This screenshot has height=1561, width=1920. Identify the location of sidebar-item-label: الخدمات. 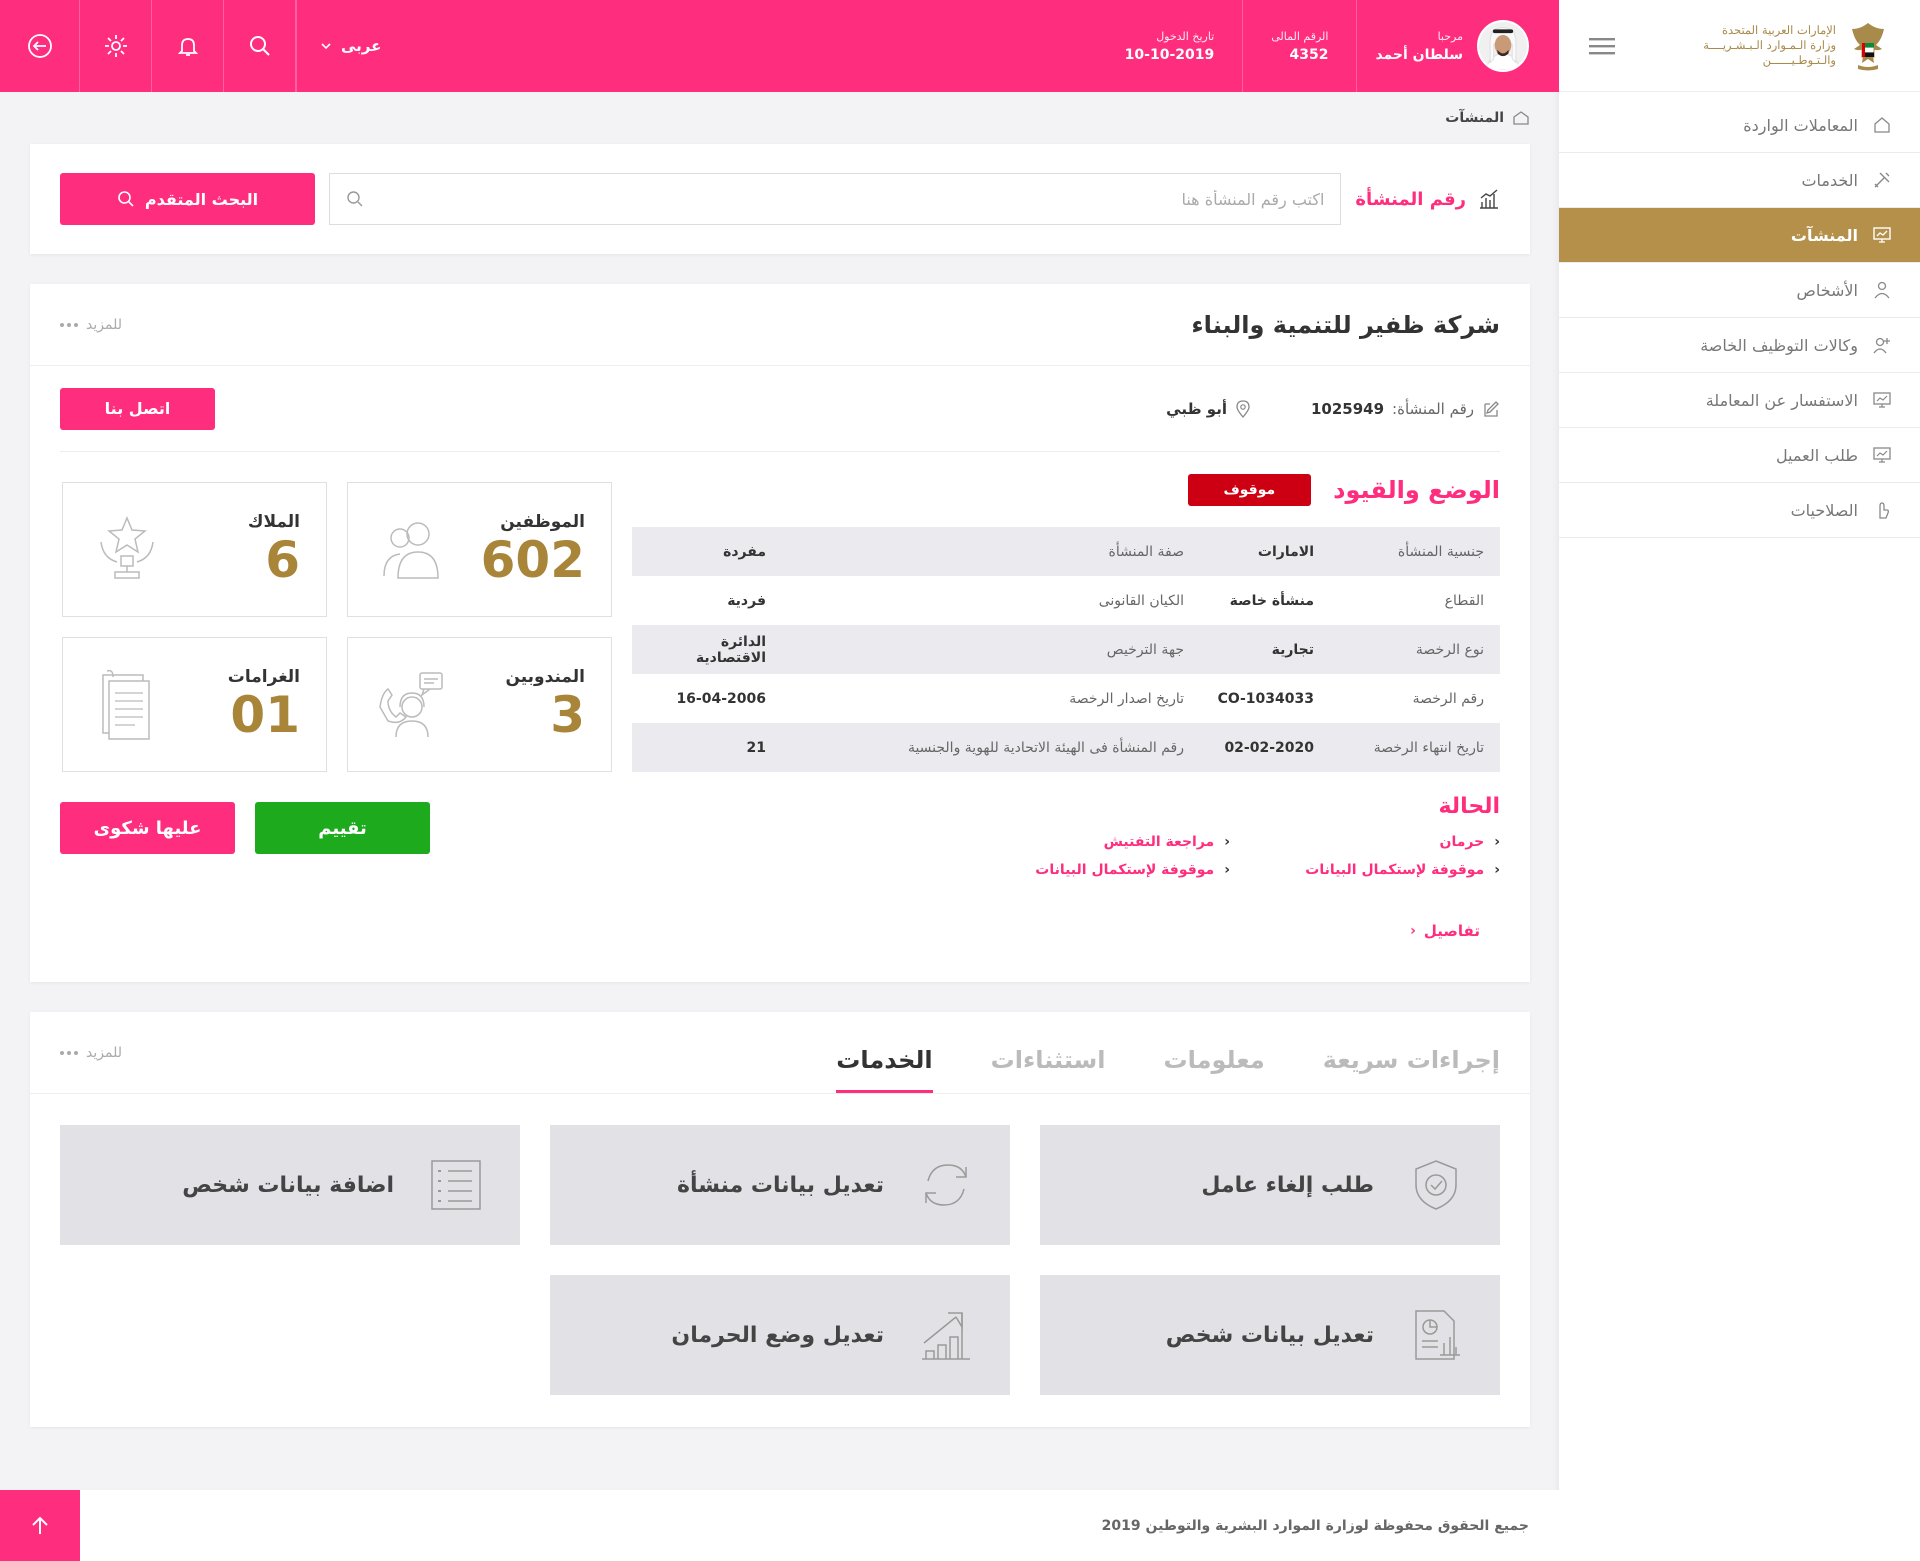
(1829, 180).